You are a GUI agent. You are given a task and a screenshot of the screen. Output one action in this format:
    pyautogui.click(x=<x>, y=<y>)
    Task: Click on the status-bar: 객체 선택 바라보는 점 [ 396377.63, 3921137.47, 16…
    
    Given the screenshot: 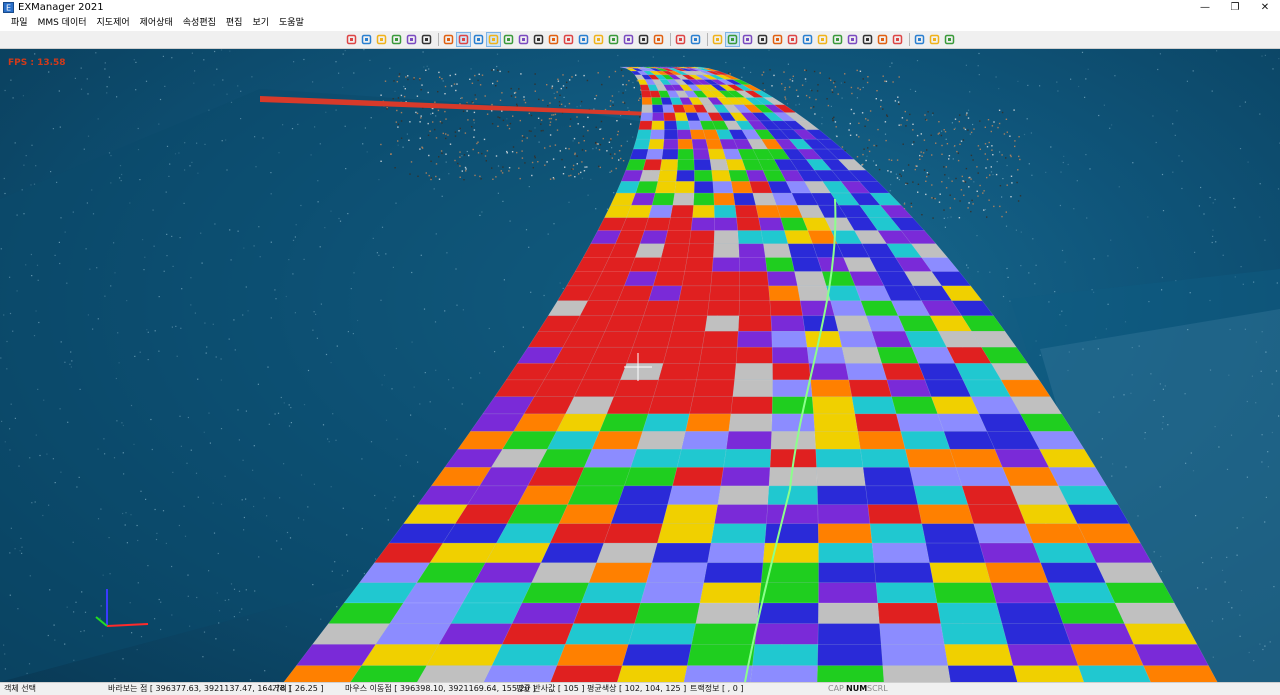 What is the action you would take?
    pyautogui.click(x=640, y=688)
    